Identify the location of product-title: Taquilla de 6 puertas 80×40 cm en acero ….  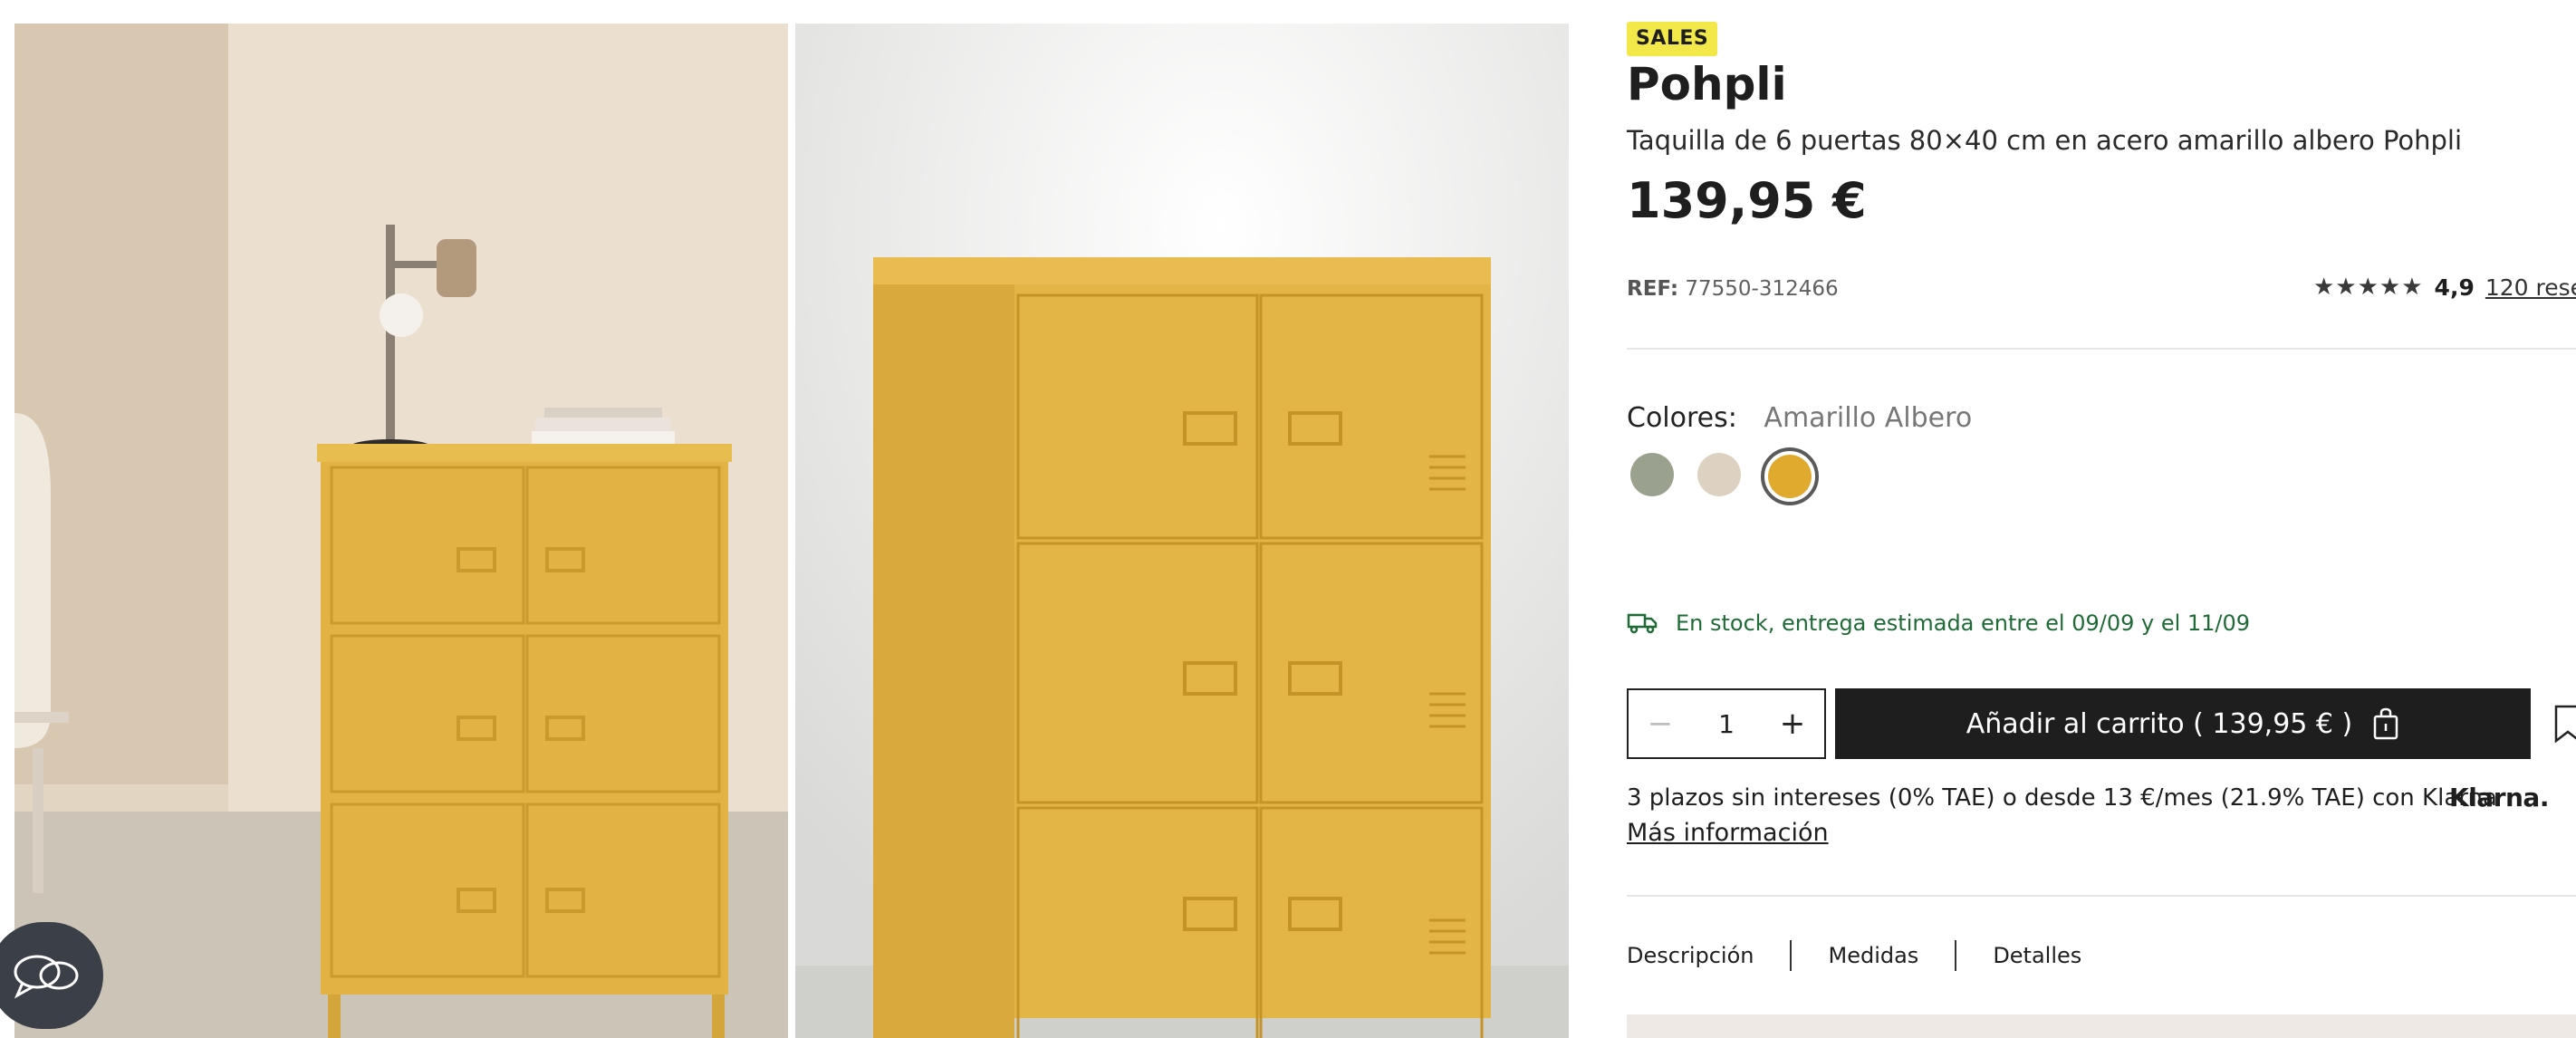
(2045, 140).